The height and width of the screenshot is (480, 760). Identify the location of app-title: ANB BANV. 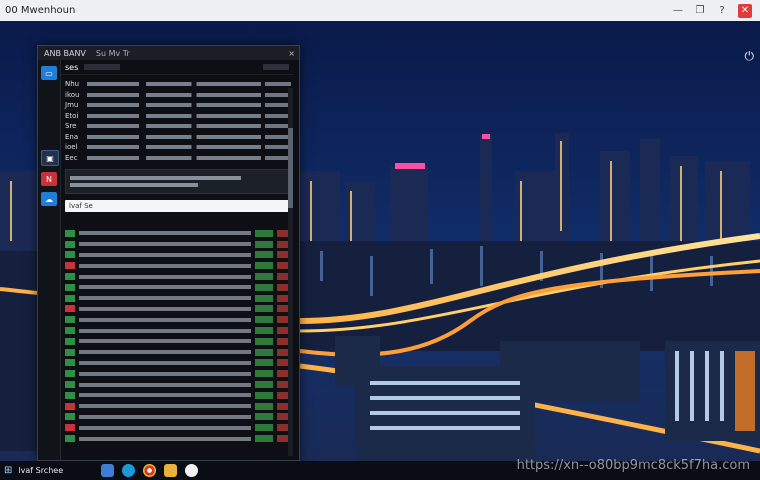
(65, 53).